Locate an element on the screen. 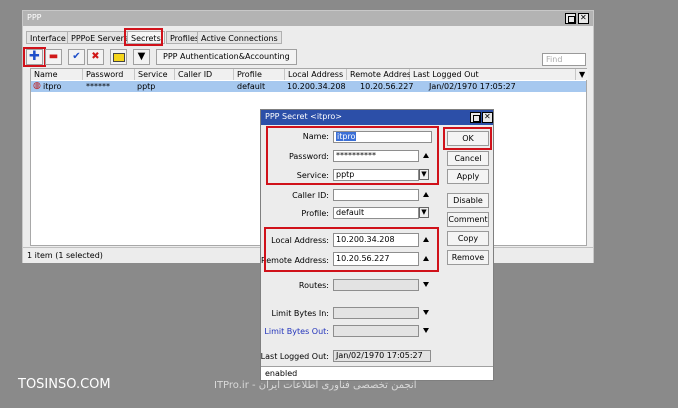  note-icon is located at coordinates (118, 57).